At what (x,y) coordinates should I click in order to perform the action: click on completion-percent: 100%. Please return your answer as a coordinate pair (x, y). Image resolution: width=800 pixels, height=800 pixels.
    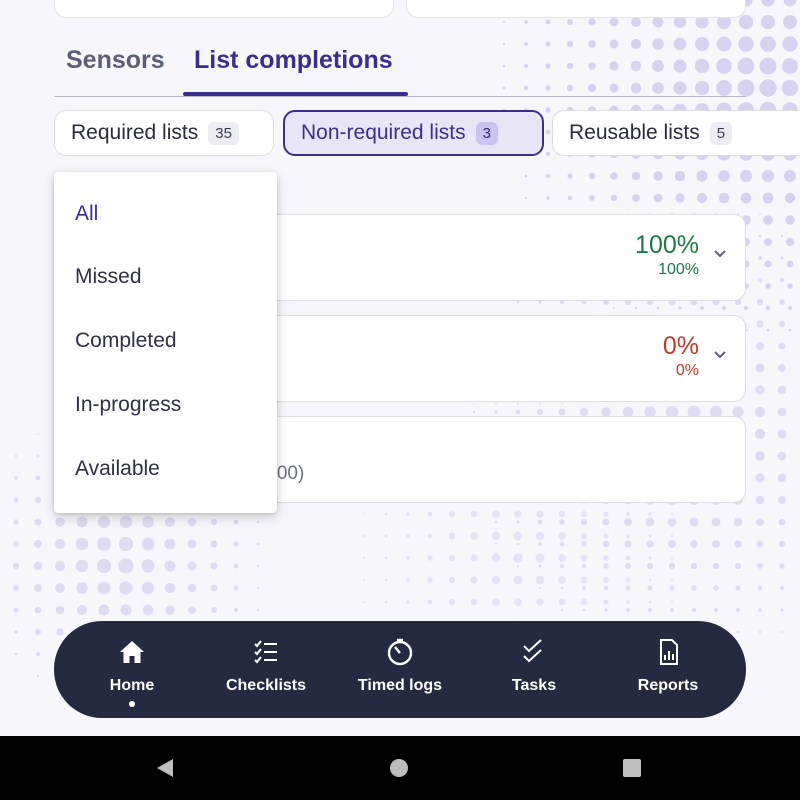
    Looking at the image, I should click on (667, 245).